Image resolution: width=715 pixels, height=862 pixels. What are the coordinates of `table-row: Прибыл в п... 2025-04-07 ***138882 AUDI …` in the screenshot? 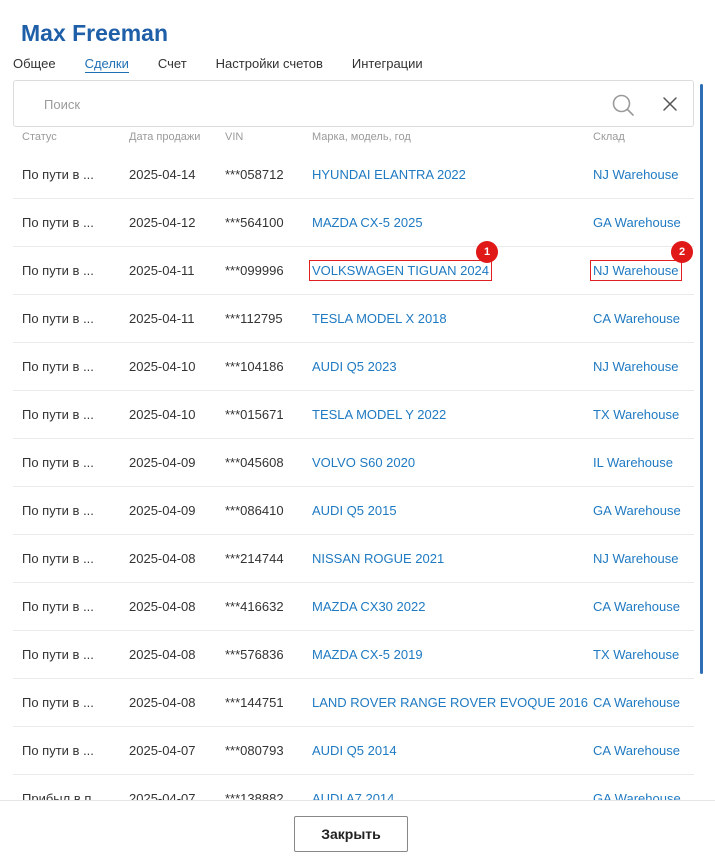 It's located at (353, 787).